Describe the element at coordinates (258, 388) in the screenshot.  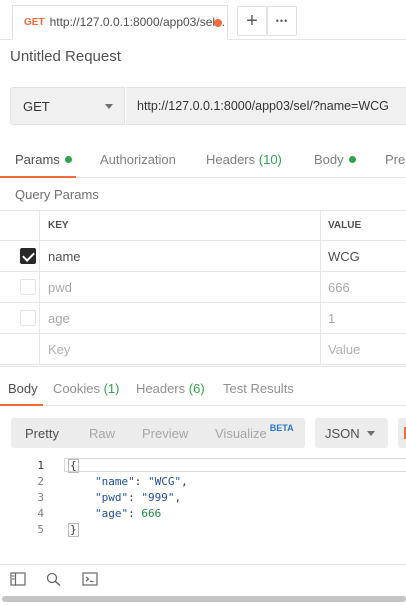
I see `response-tab-tests: Test Results` at that location.